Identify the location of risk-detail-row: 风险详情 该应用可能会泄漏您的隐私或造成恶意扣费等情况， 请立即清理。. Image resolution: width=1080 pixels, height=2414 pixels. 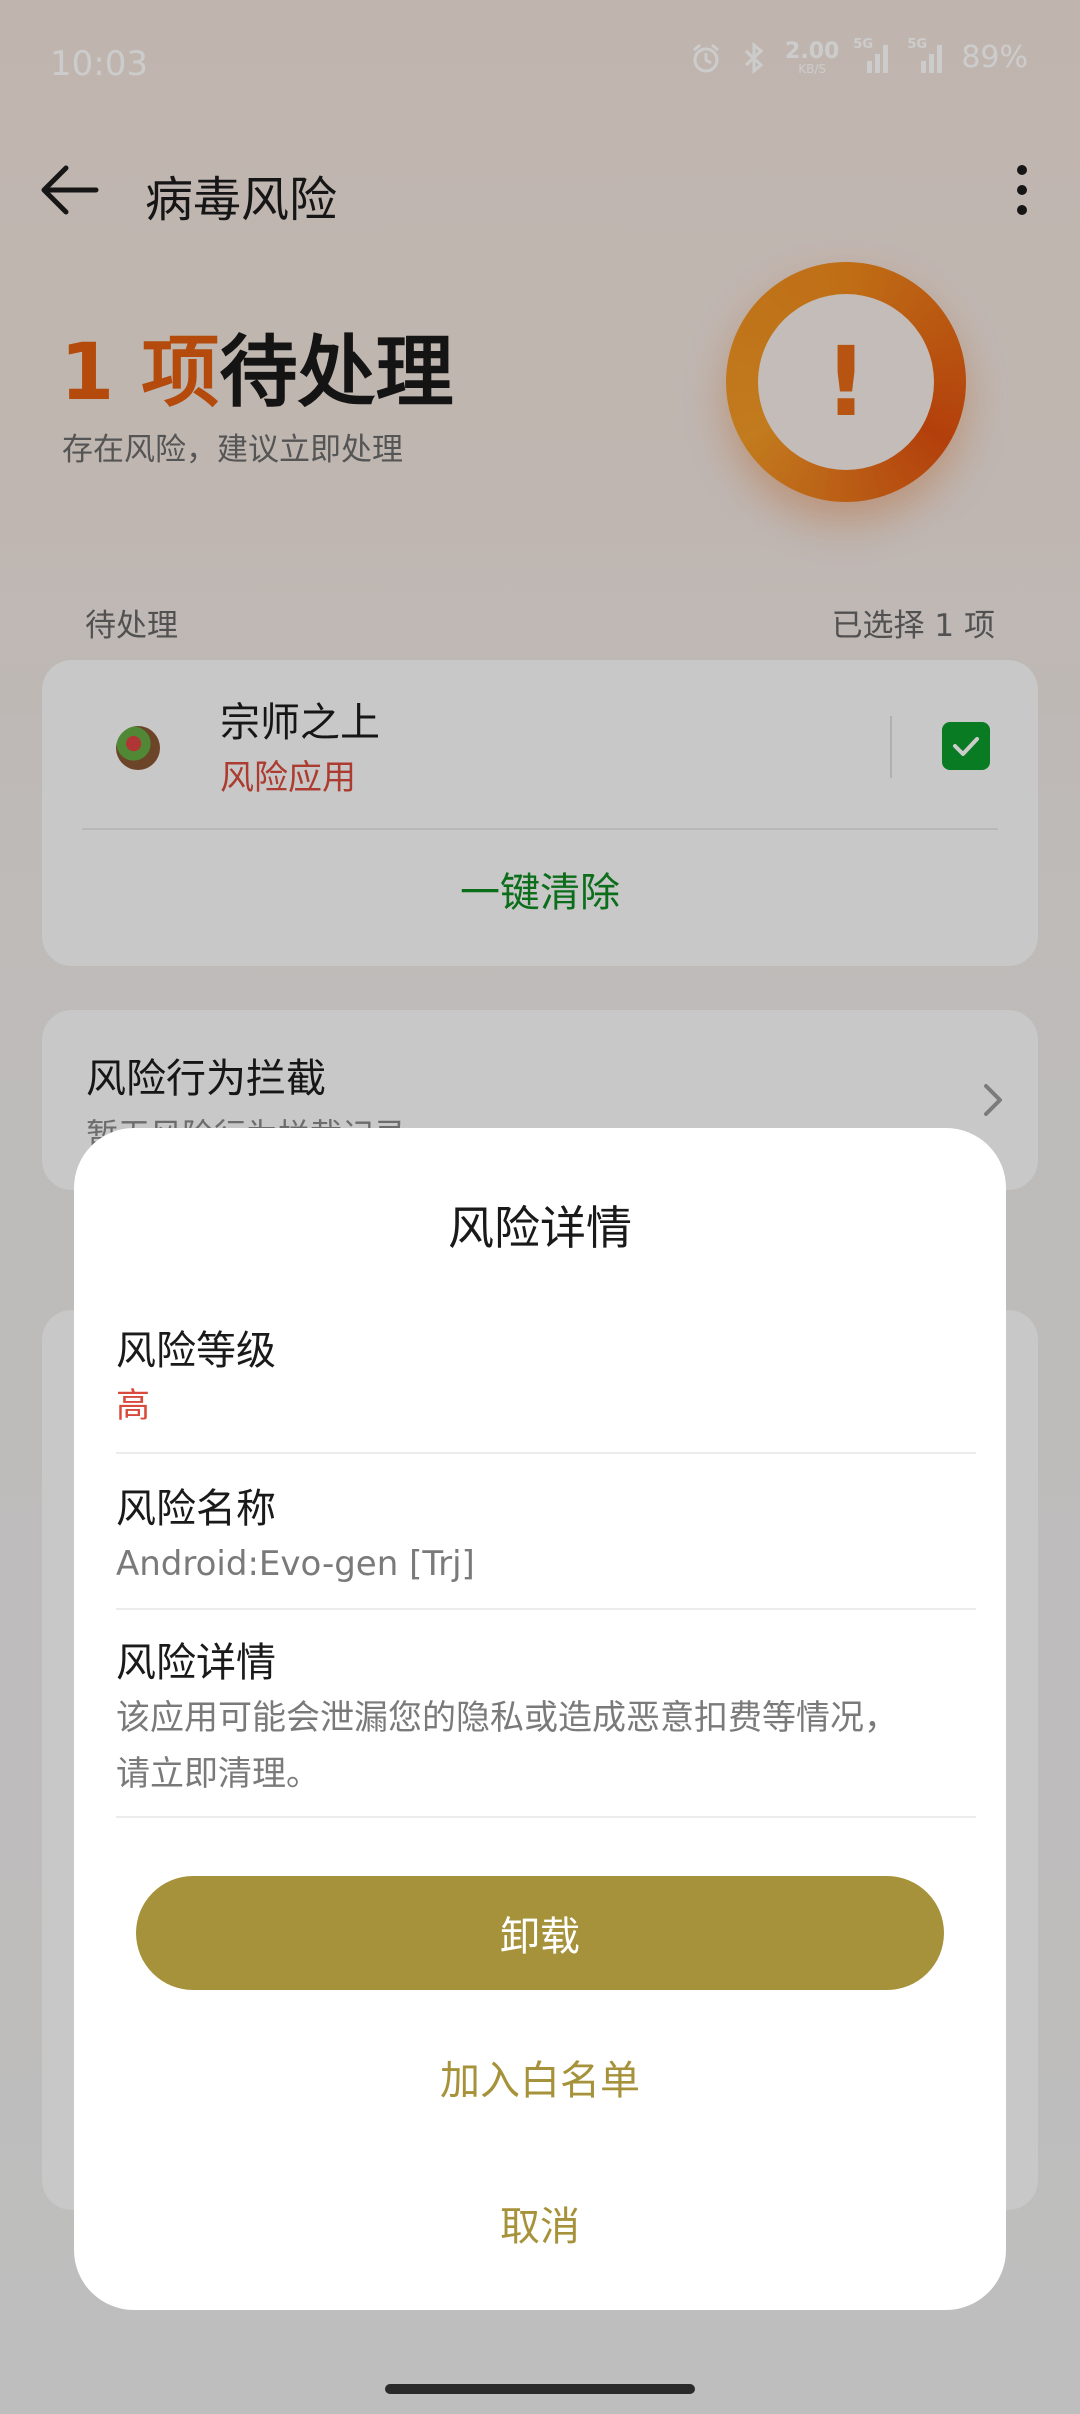
(546, 1716).